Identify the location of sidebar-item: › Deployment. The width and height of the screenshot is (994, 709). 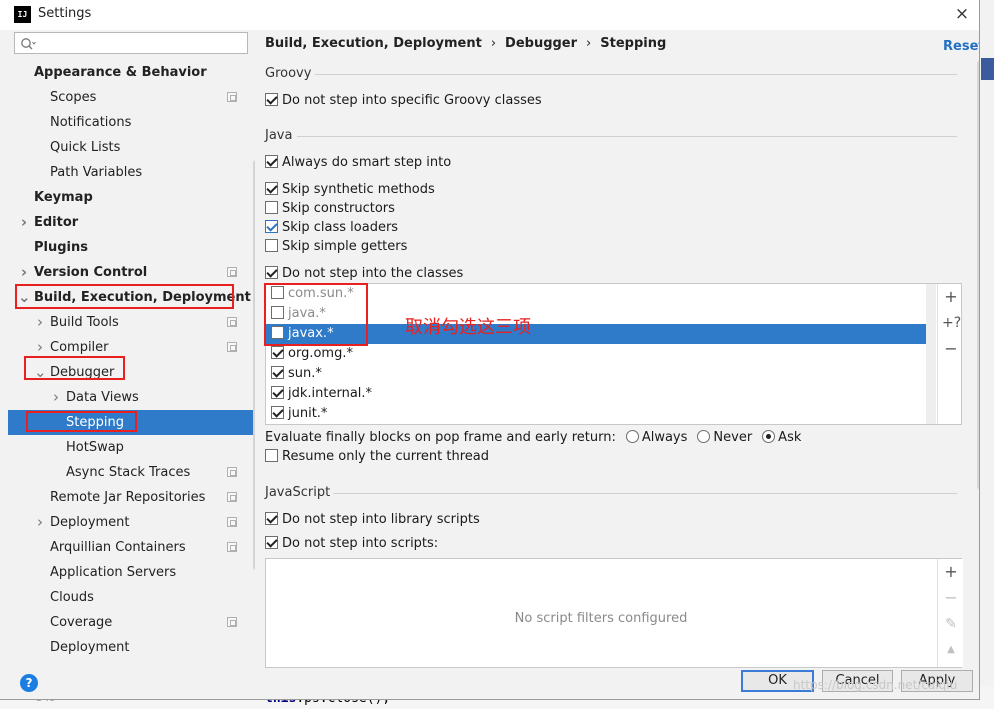
(131, 522).